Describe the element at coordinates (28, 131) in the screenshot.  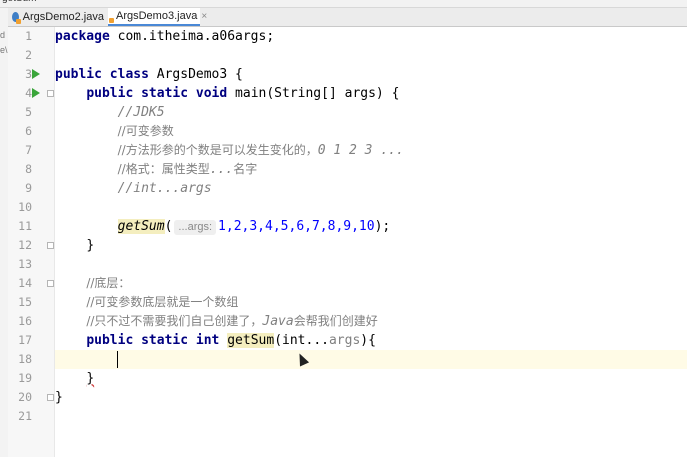
I see `line-number: 6` at that location.